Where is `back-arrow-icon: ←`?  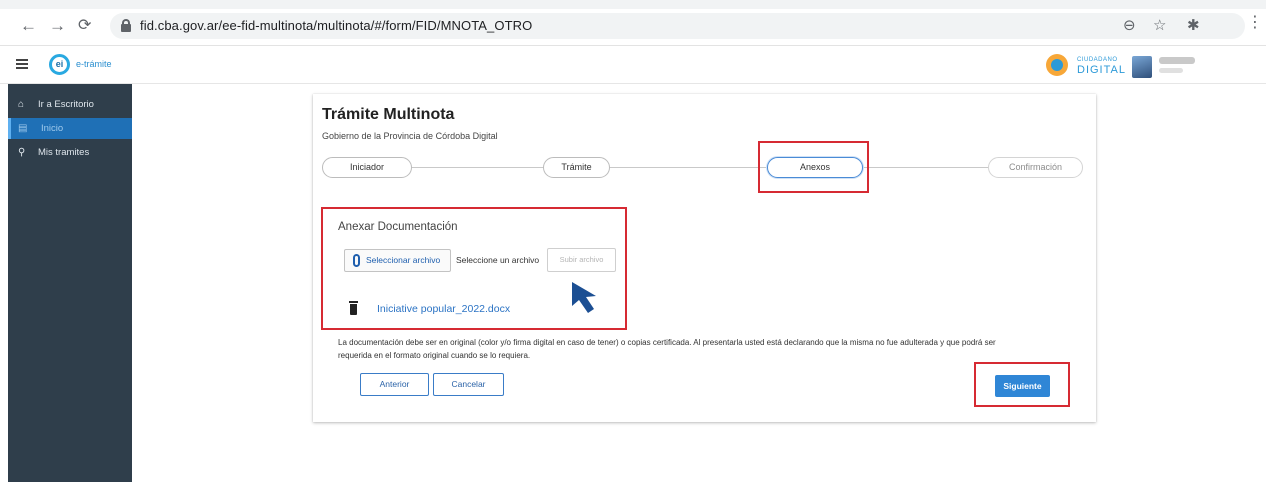
back-arrow-icon: ← is located at coordinates (28, 26).